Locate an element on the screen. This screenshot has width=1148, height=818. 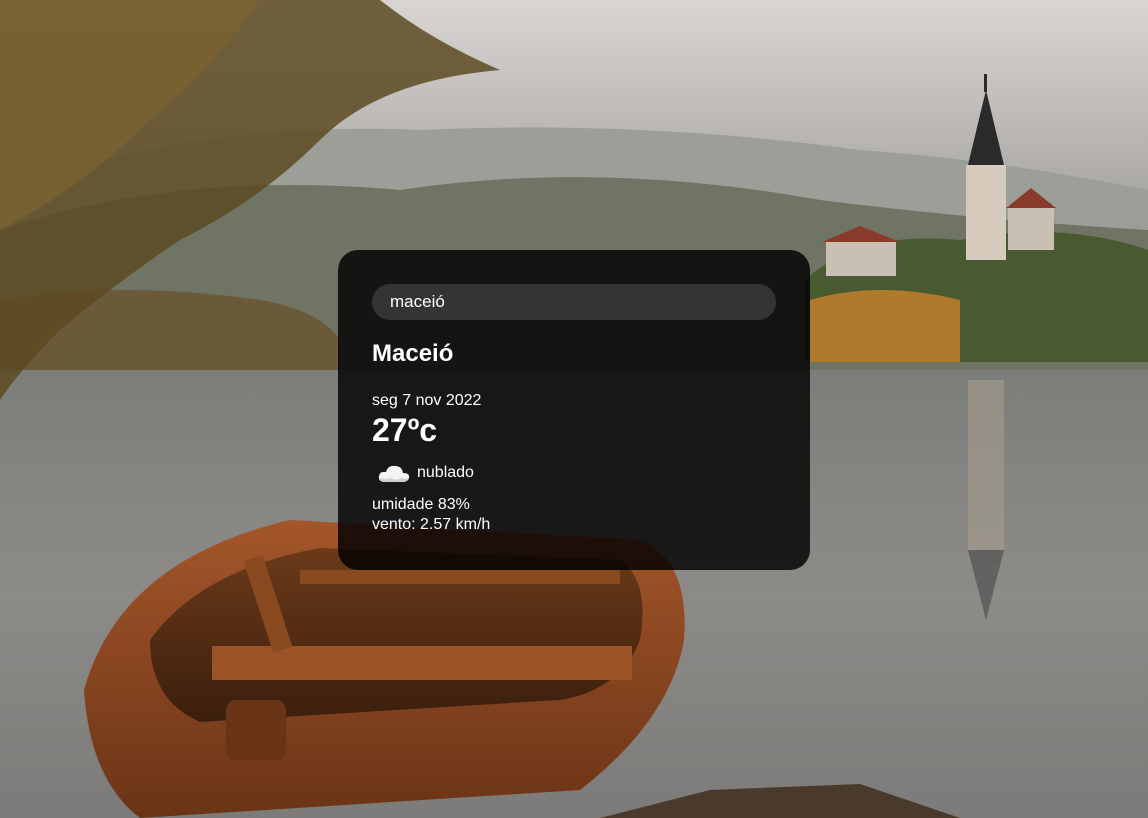
date-text: seg 7 nov 2022 is located at coordinates (427, 400).